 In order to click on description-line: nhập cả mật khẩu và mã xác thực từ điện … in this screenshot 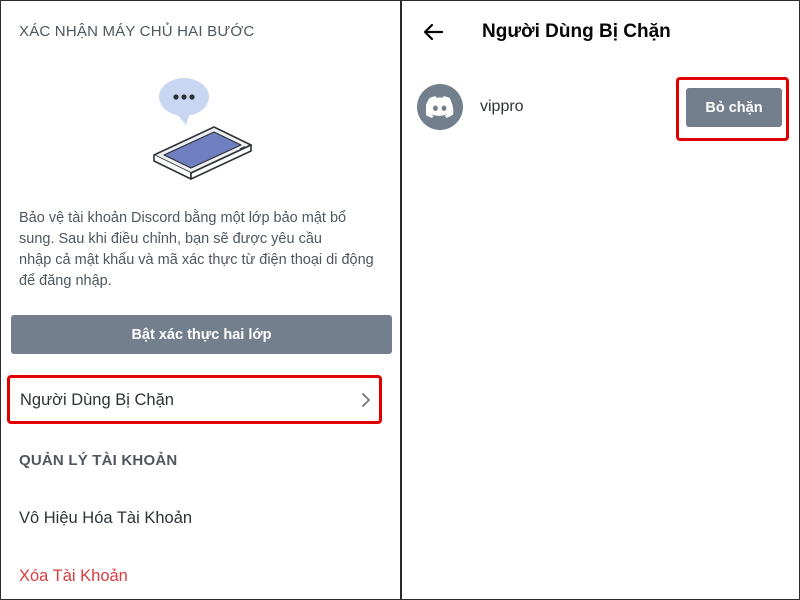, I will do `click(196, 260)`.